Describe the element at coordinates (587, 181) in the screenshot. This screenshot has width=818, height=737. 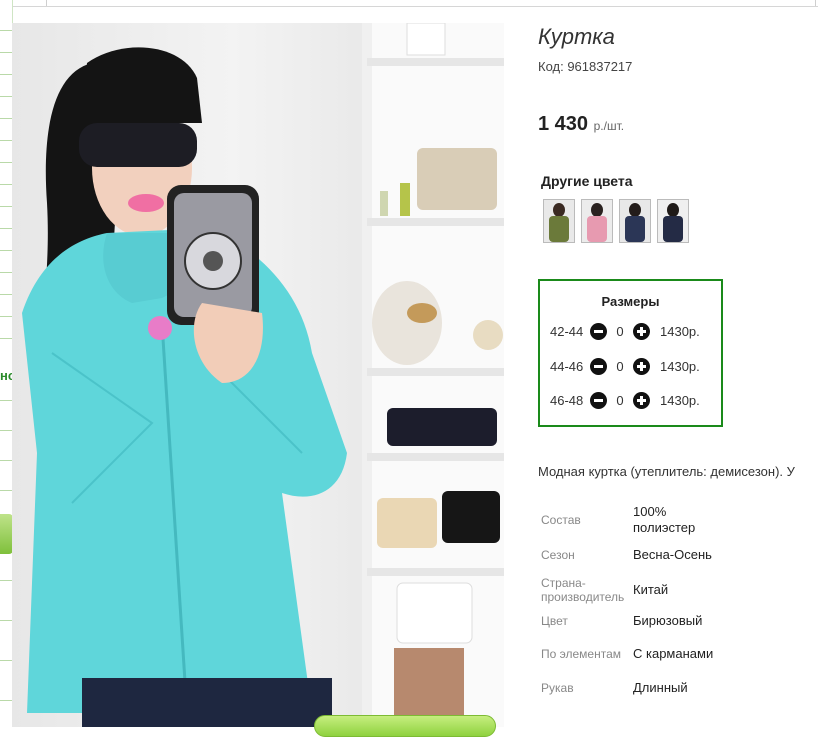
I see `other-colors-heading: Другие цвета` at that location.